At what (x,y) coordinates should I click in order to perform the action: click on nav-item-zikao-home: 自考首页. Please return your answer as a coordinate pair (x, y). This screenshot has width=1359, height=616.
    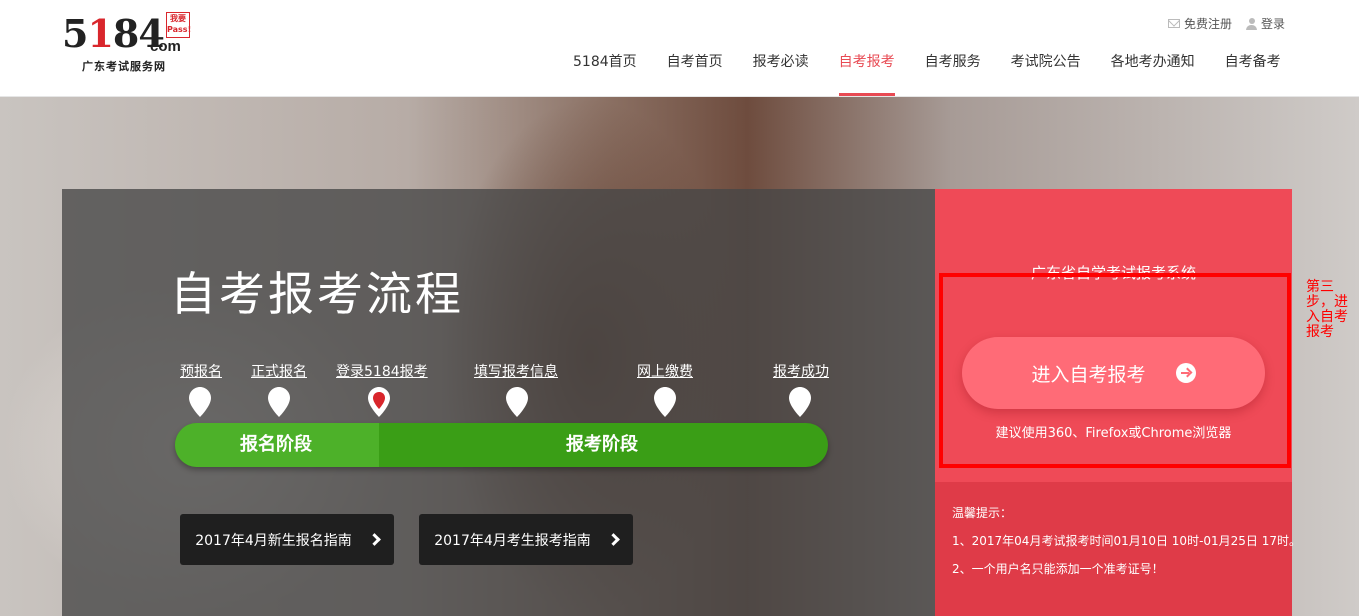
    Looking at the image, I should click on (695, 70).